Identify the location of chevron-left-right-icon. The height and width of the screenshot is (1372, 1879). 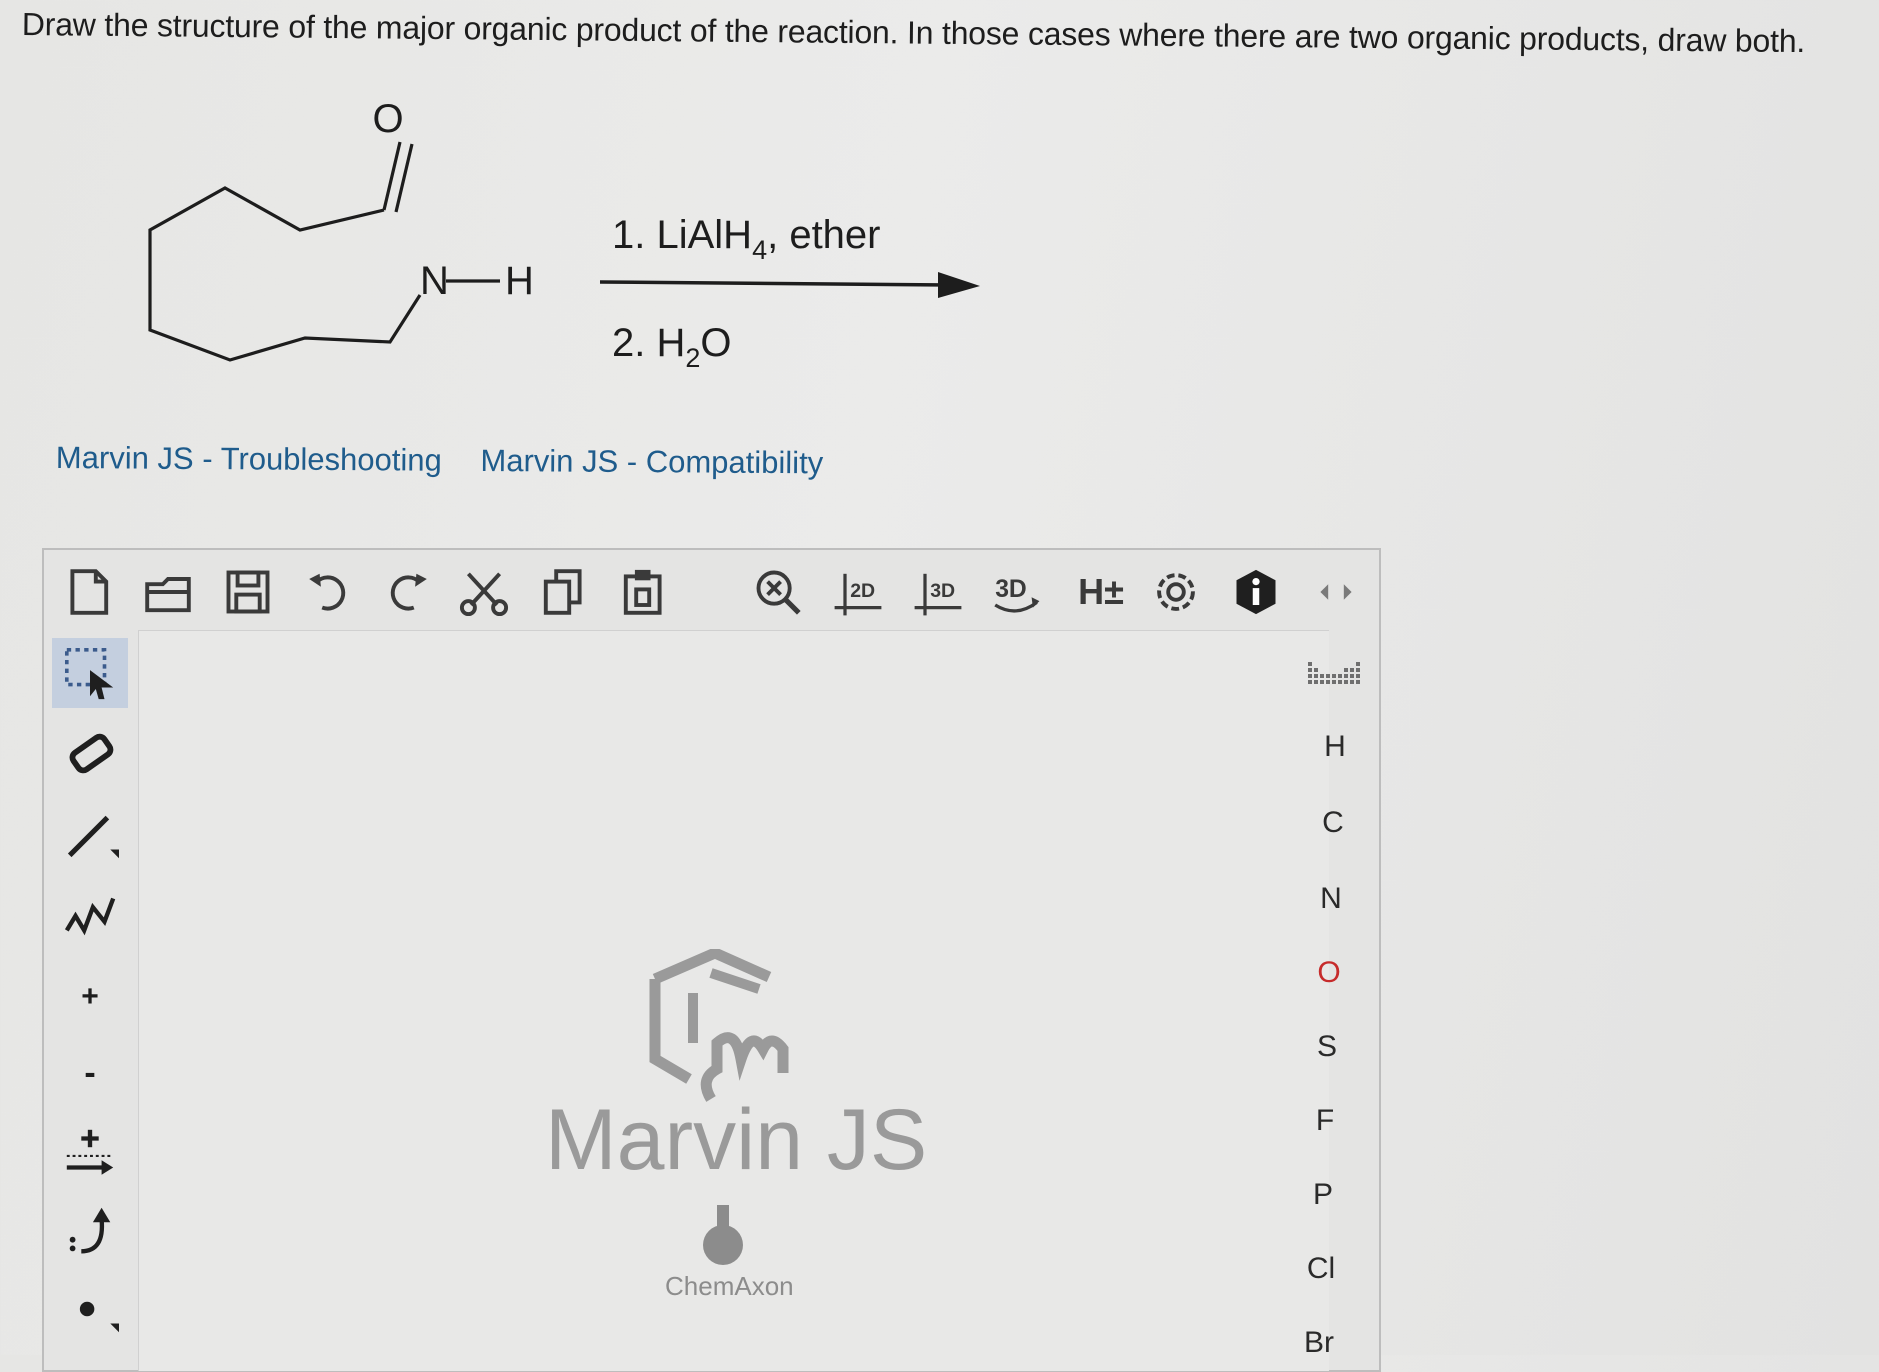
(1336, 592).